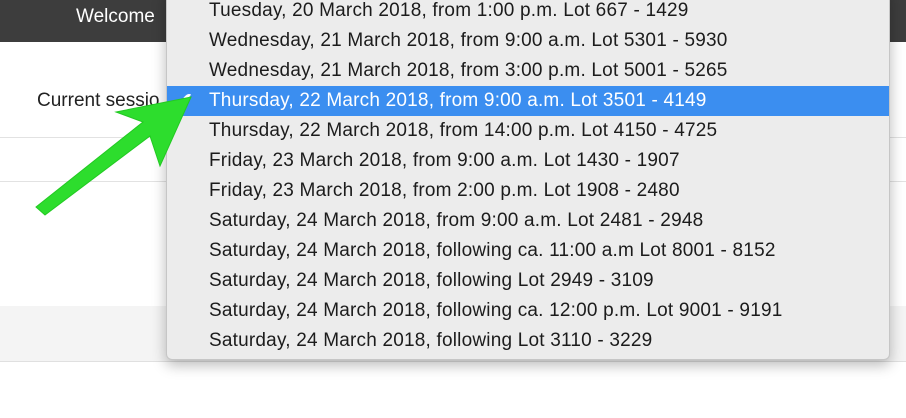 The height and width of the screenshot is (418, 906). I want to click on welcome-text: Welcome, so click(115, 16).